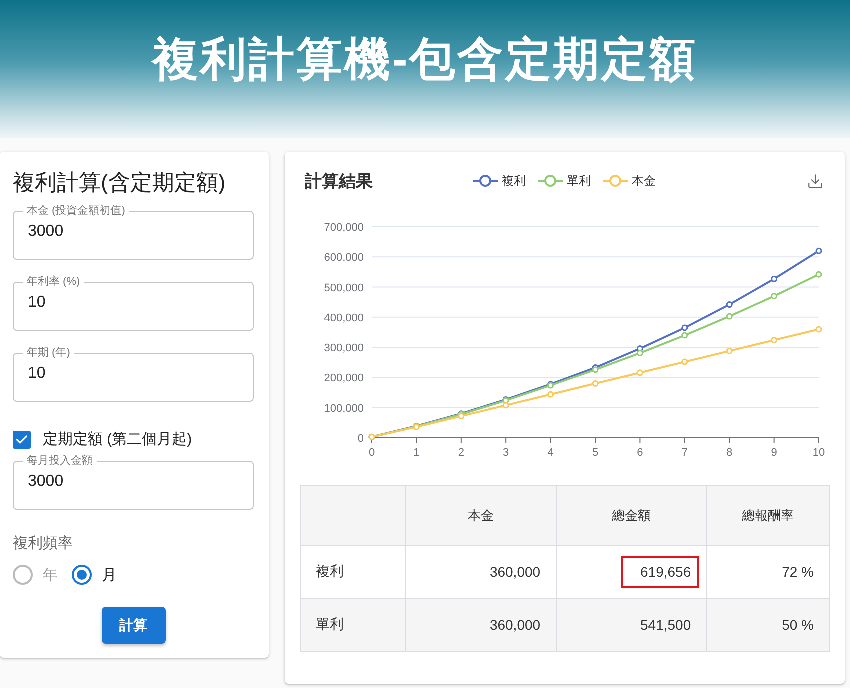 This screenshot has width=850, height=688. I want to click on legend-item: 單利, so click(564, 181).